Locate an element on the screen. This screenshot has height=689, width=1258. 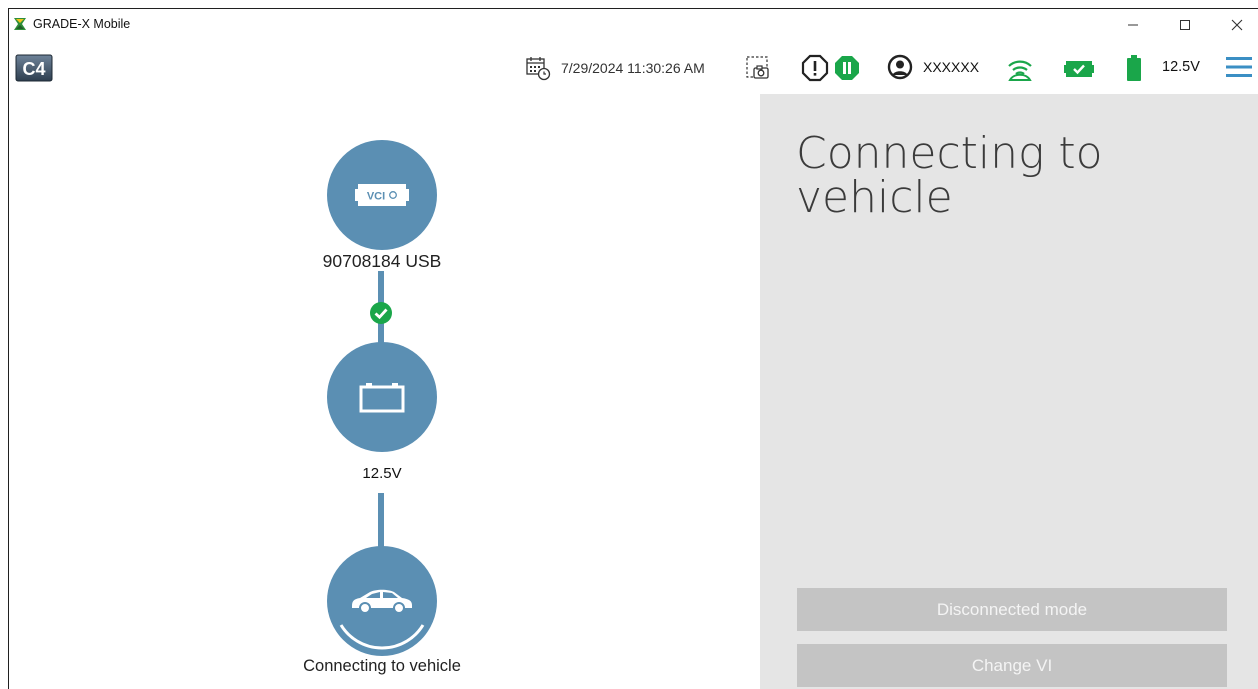
close-icon is located at coordinates (1237, 25).